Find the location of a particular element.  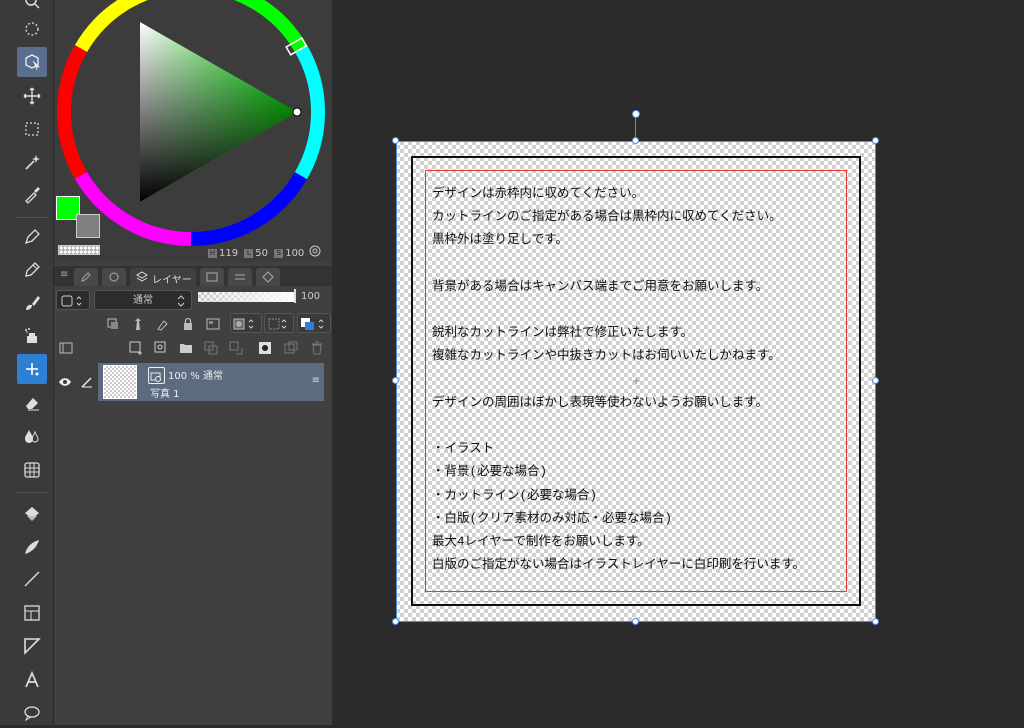

gradient-tool is located at coordinates (32, 547).